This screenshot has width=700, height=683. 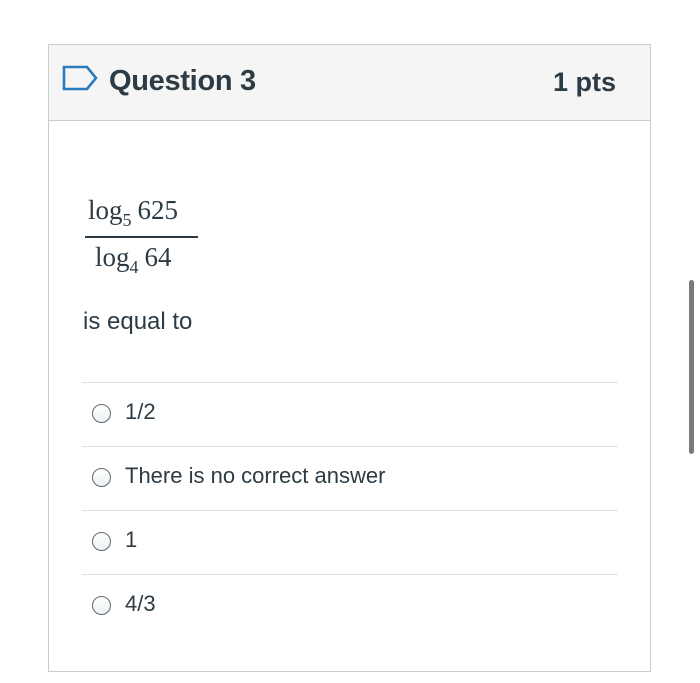 What do you see at coordinates (140, 604) in the screenshot?
I see `answer-label: 4/3` at bounding box center [140, 604].